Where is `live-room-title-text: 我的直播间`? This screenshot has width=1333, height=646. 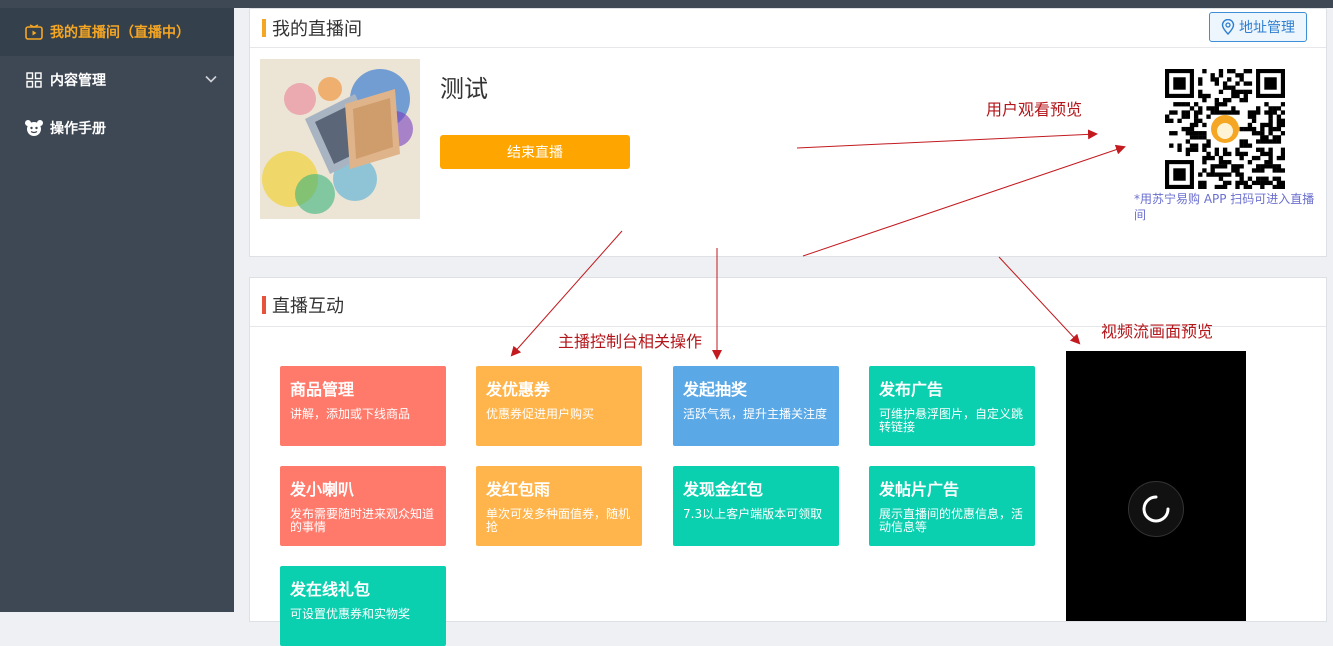
live-room-title-text: 我的直播间 is located at coordinates (317, 29).